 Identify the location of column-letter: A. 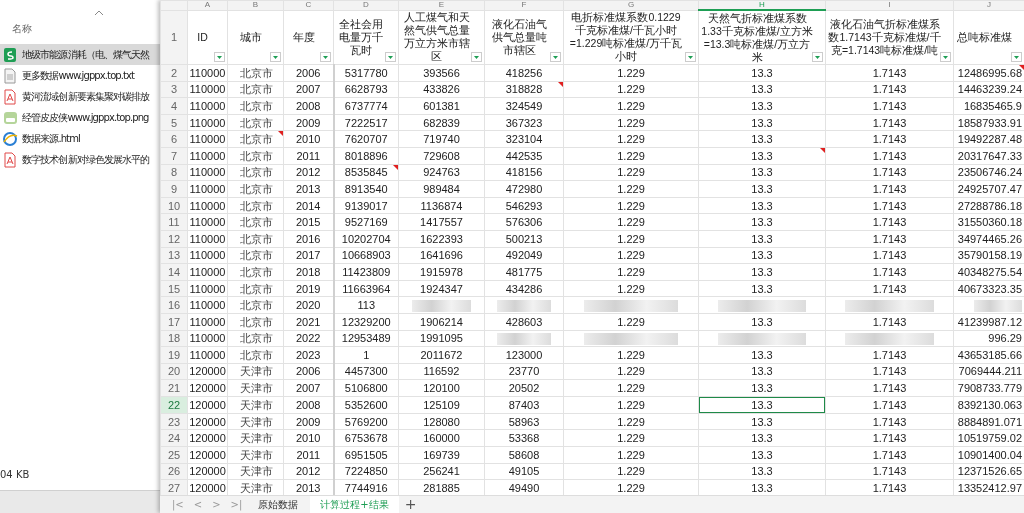
(207, 5).